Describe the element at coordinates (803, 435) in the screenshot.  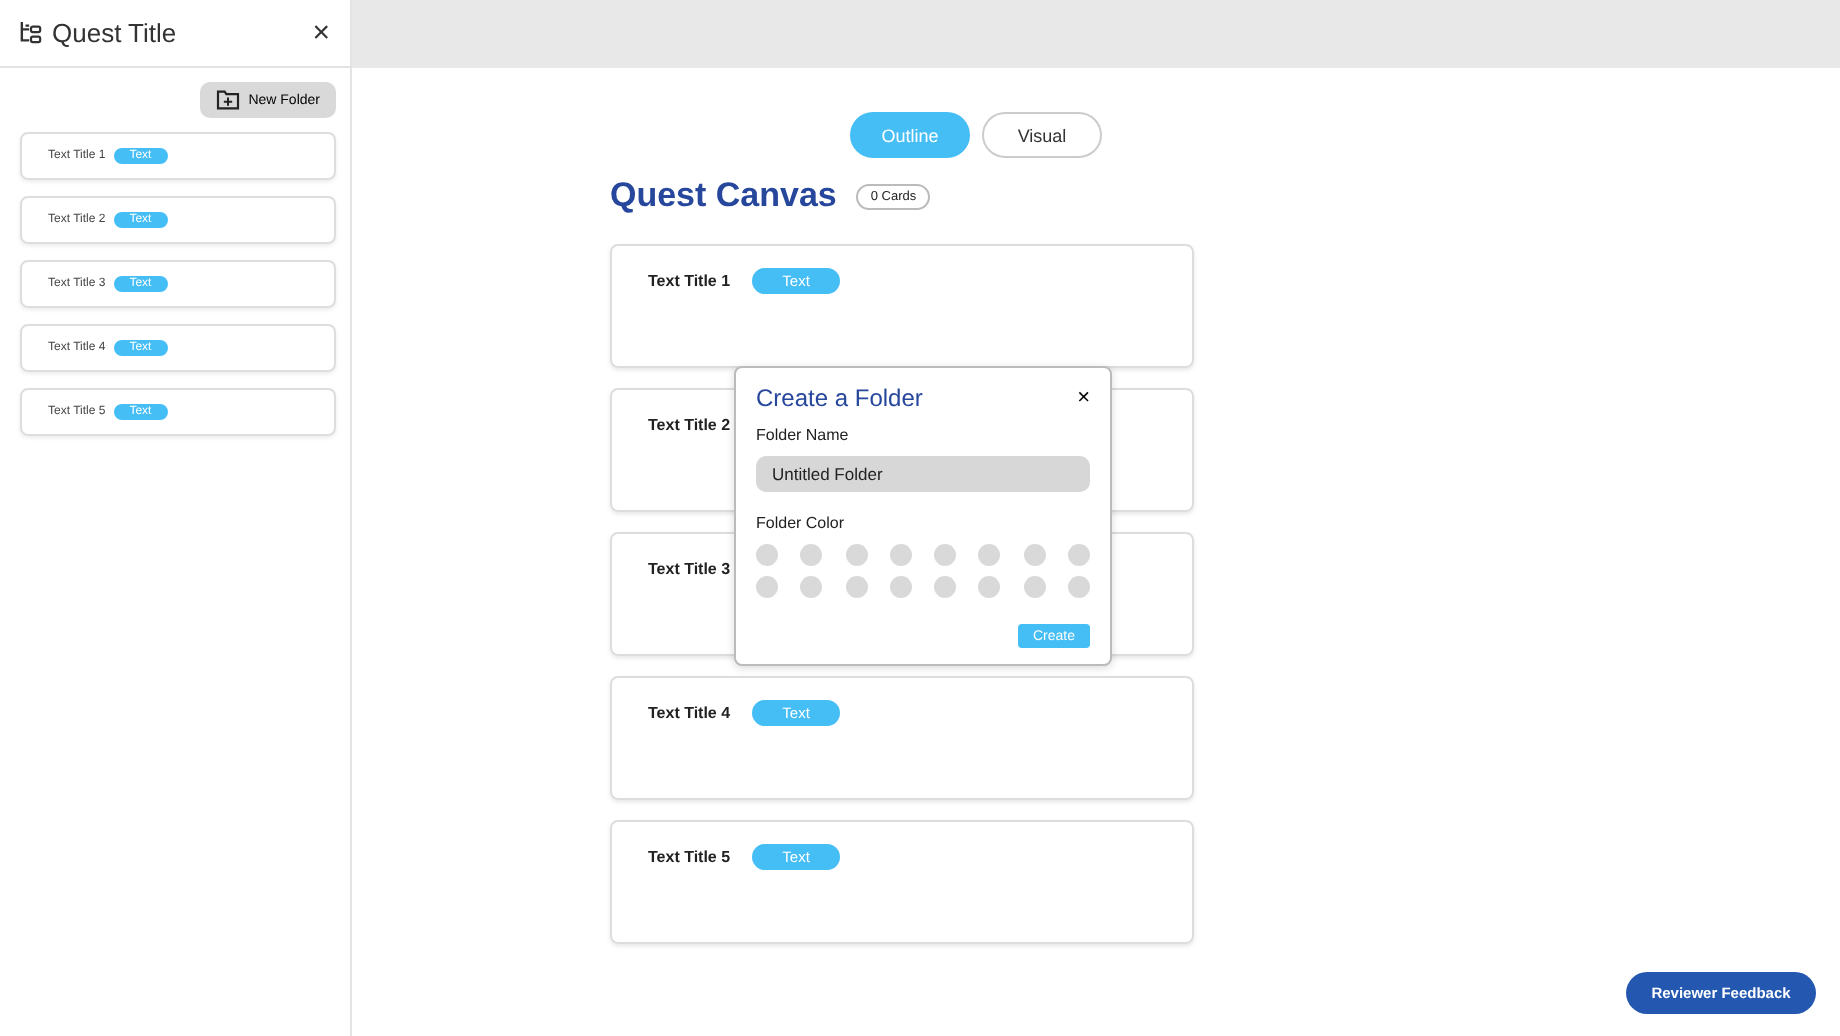
I see `field-label: Folder Name` at that location.